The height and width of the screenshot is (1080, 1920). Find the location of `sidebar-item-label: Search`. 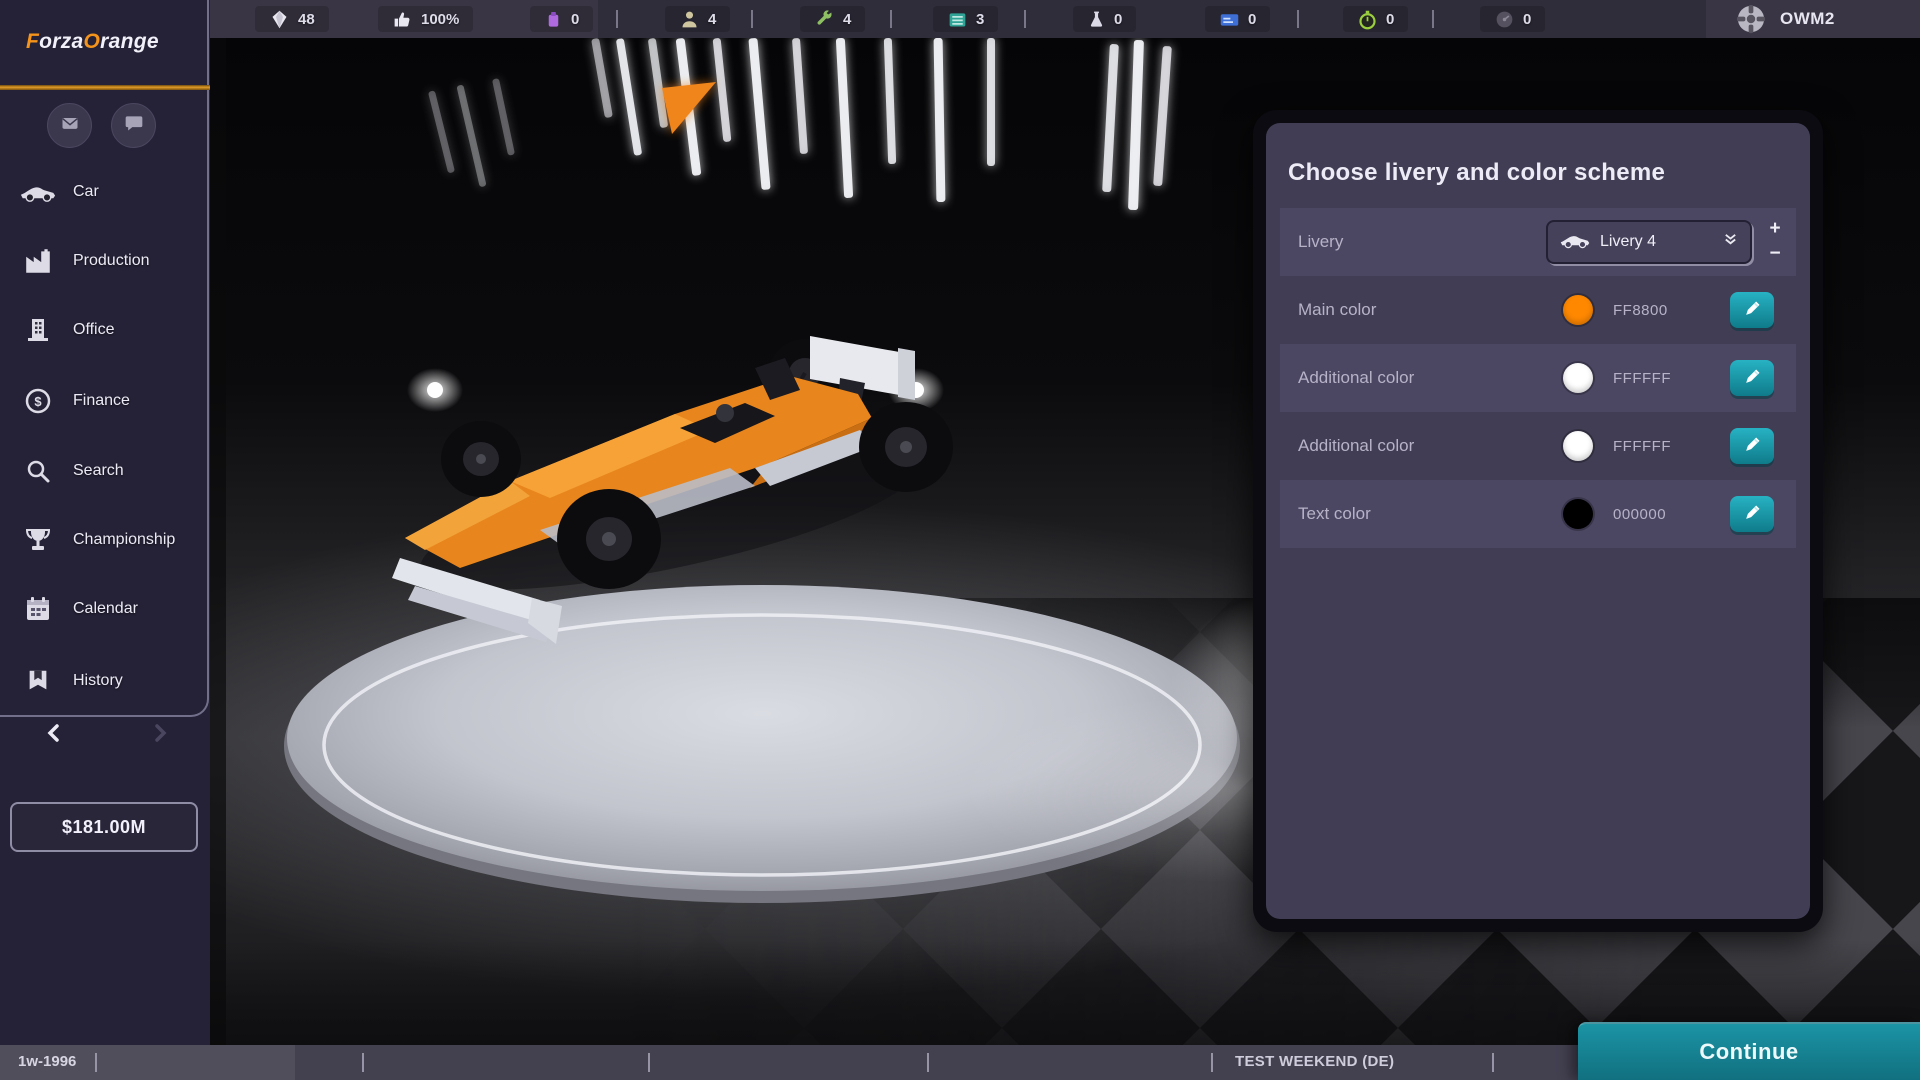

sidebar-item-label: Search is located at coordinates (98, 470).